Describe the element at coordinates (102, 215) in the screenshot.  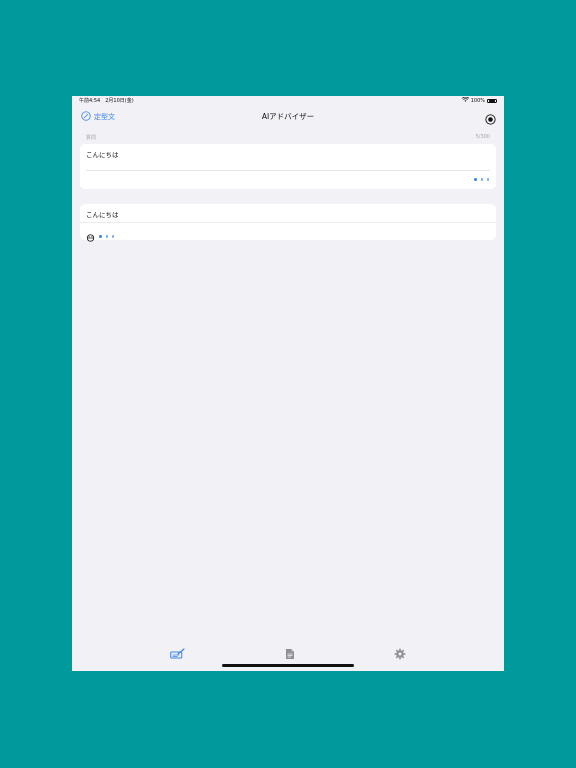
I see `answer-question: こんにちは` at that location.